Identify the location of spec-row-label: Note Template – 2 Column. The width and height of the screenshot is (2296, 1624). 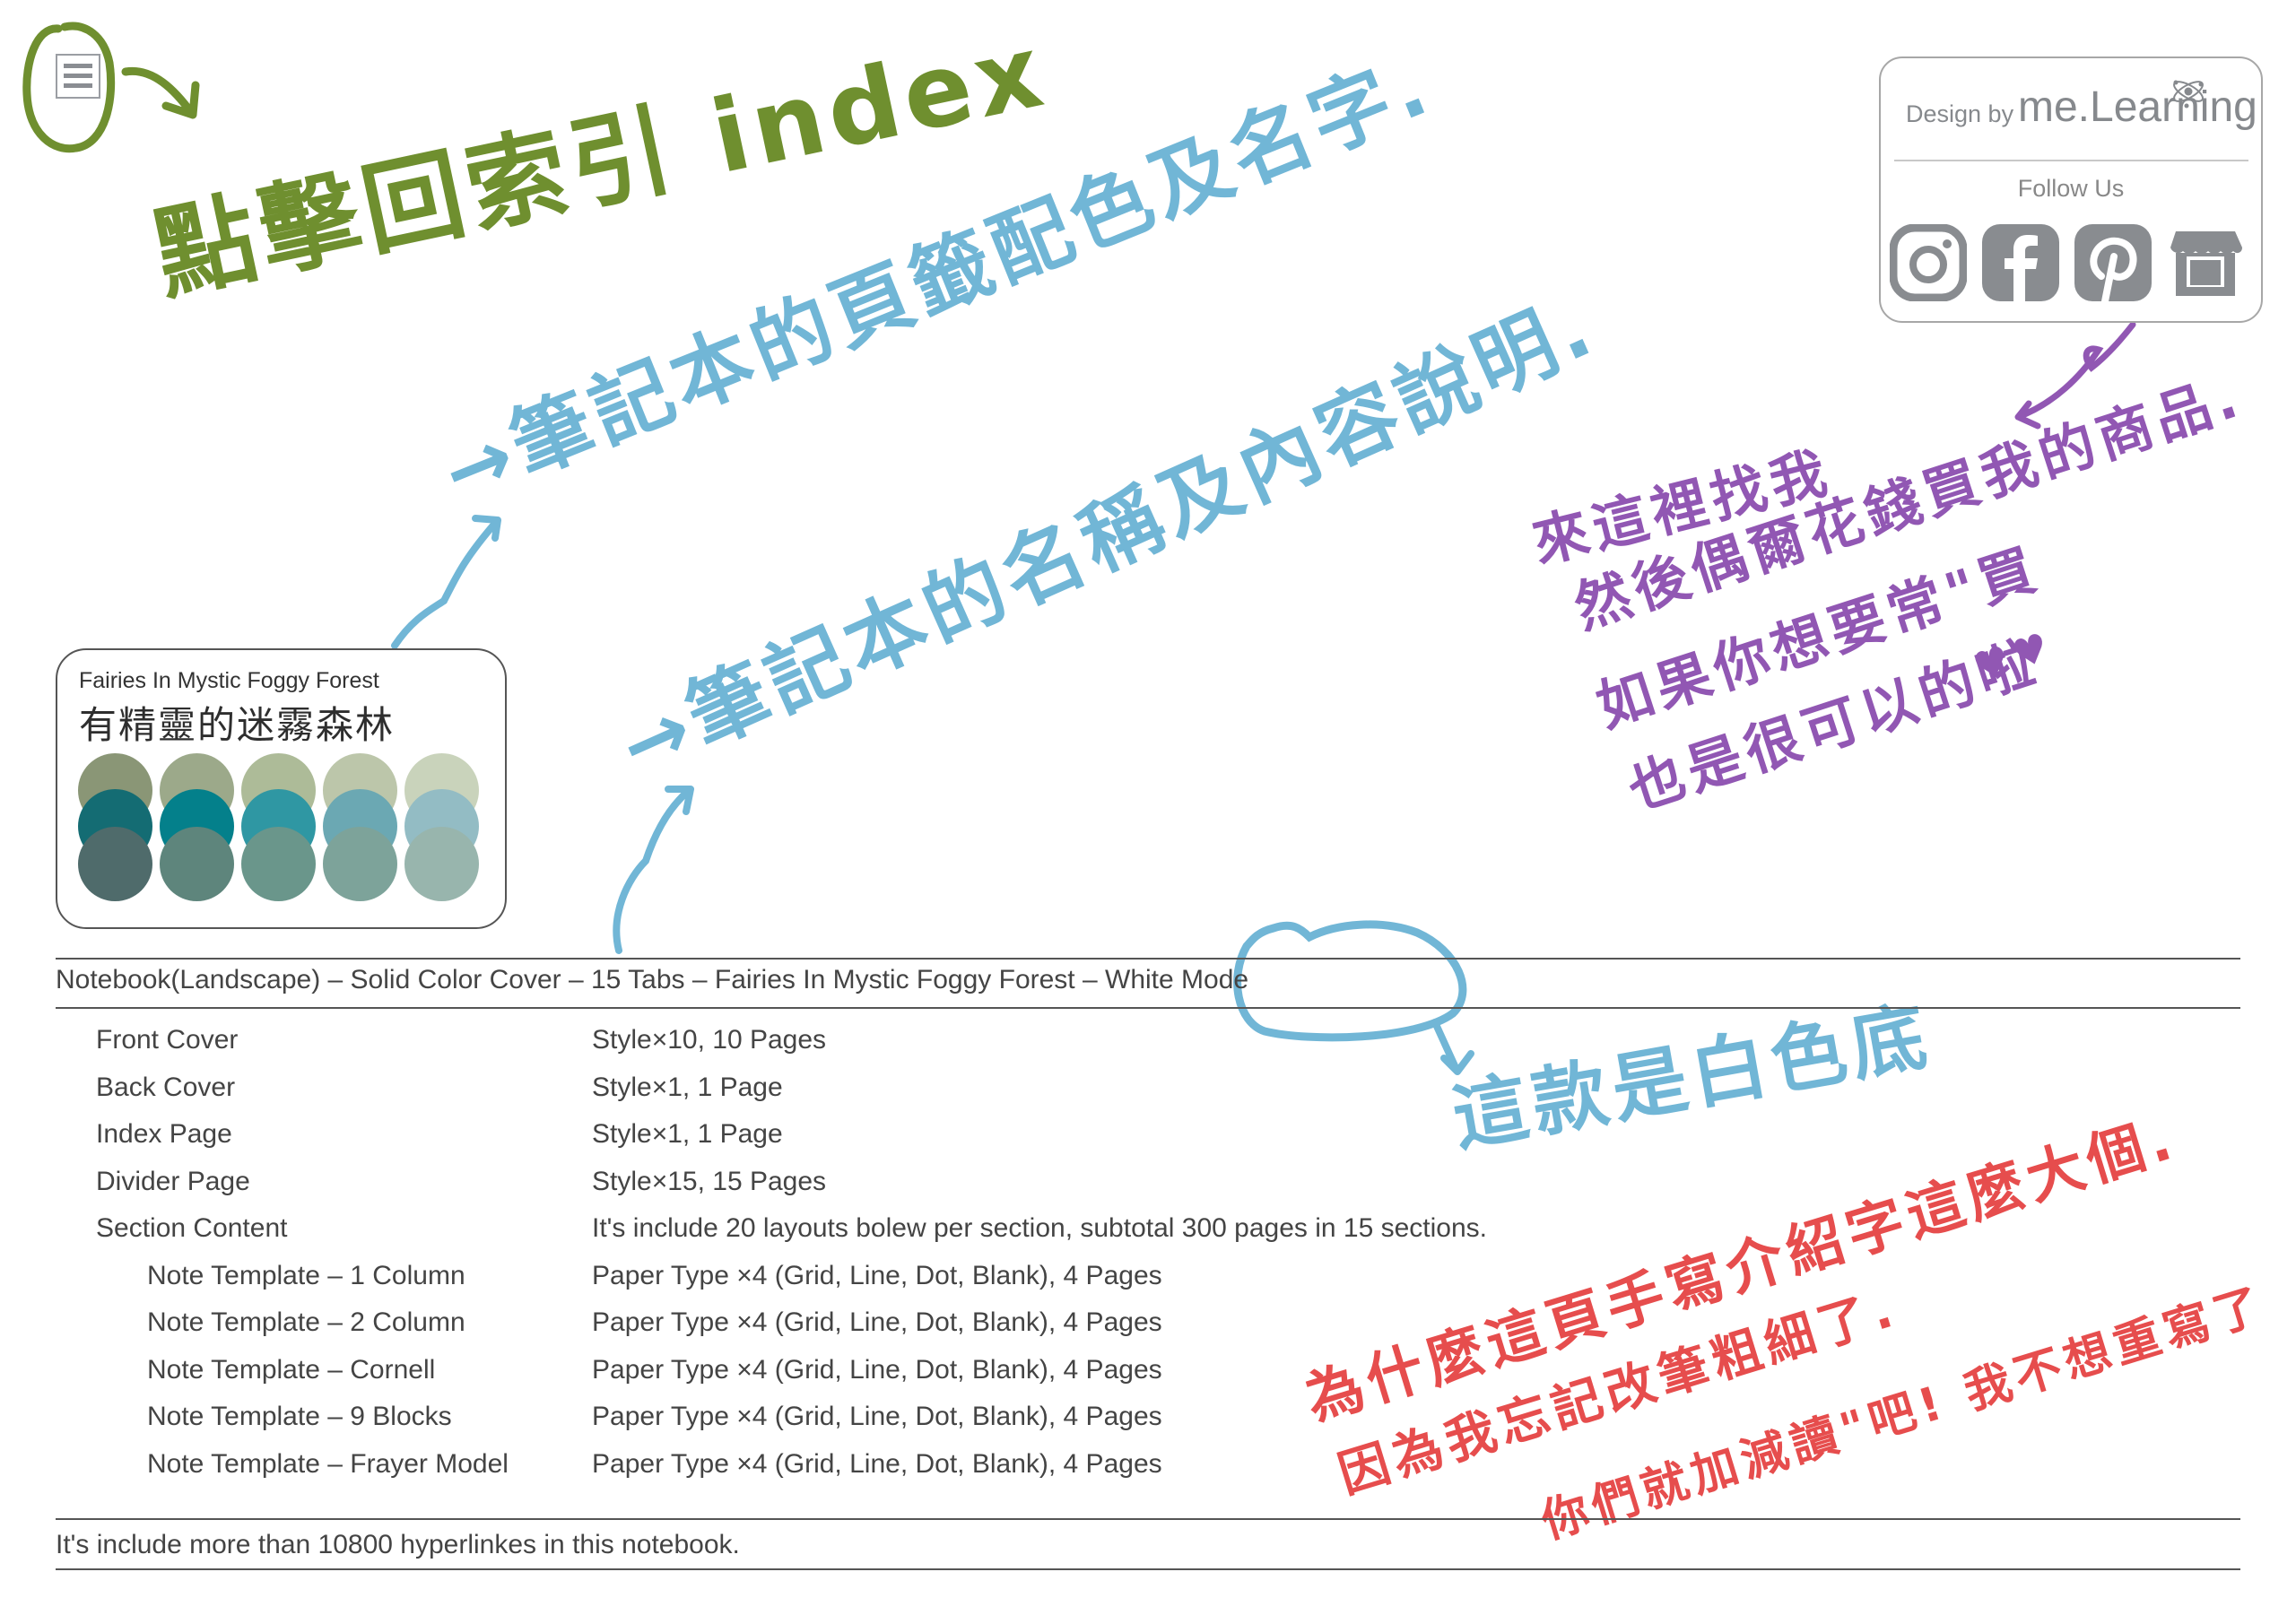
(306, 1322).